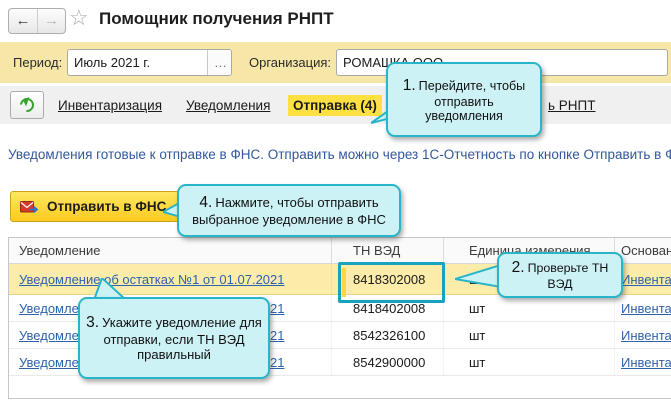  I want to click on column-header-notification: Уведомление, so click(170, 250).